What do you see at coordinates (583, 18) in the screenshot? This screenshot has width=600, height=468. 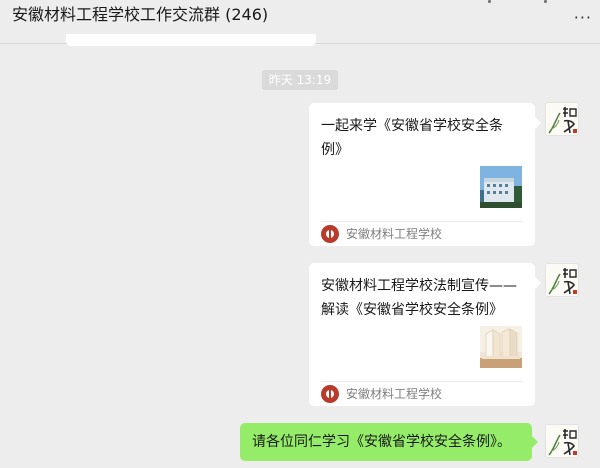 I see `ellipsis-icon: ···` at bounding box center [583, 18].